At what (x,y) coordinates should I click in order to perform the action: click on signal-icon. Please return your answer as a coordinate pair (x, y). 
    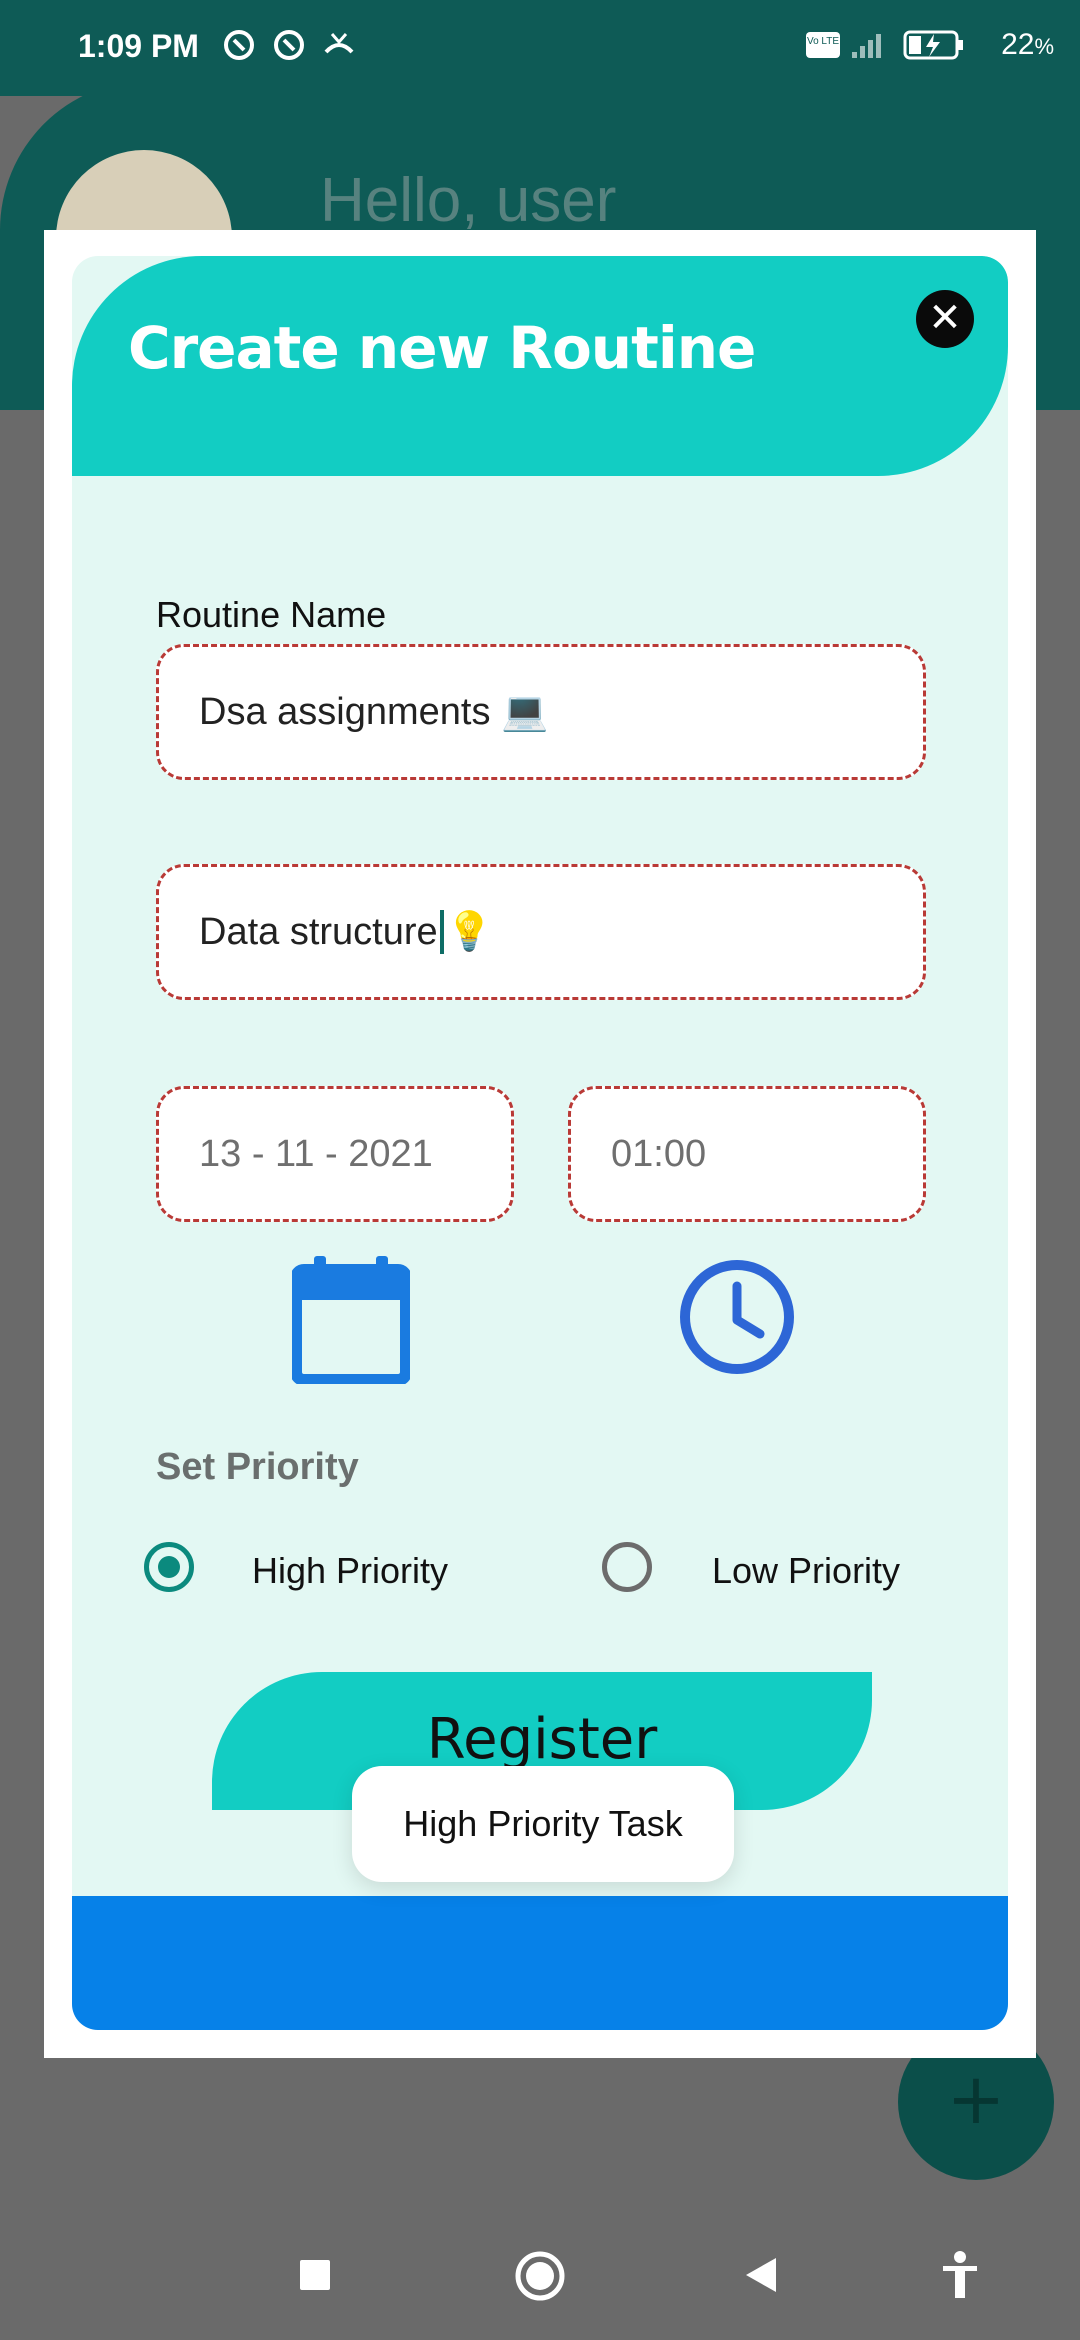
    Looking at the image, I should click on (866, 46).